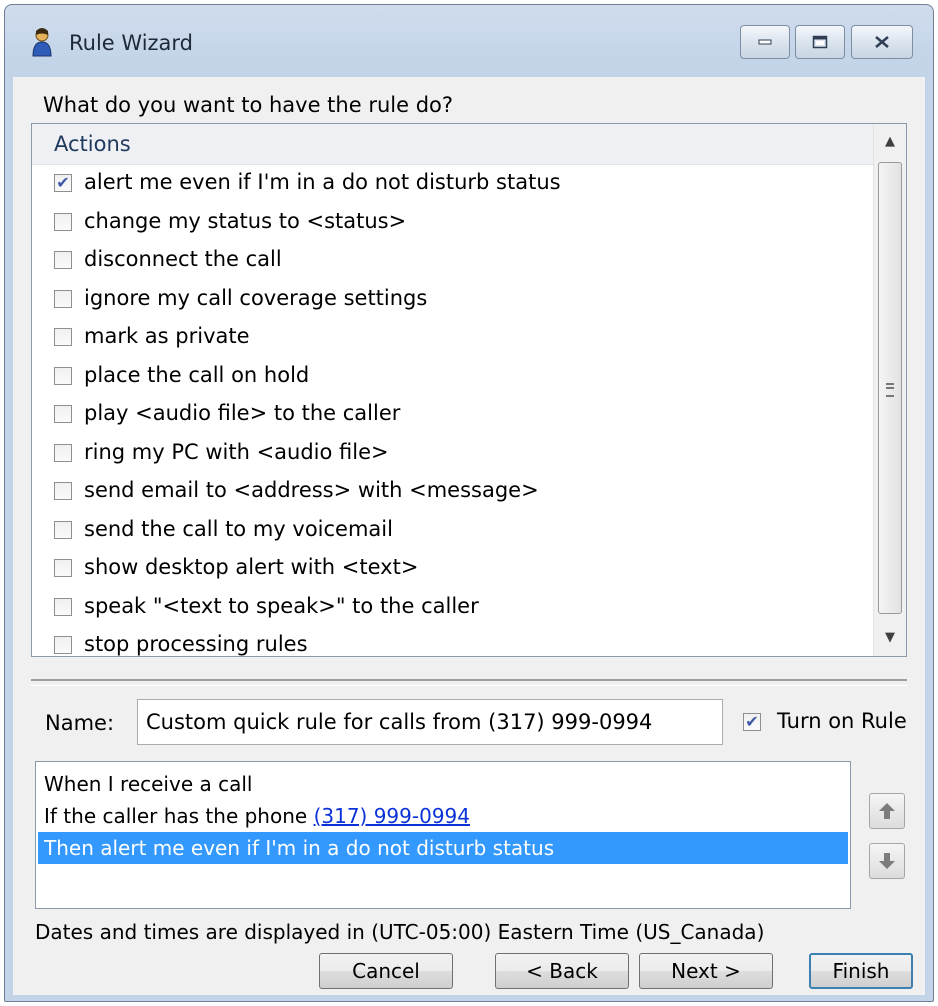 The width and height of the screenshot is (938, 1006). What do you see at coordinates (183, 259) in the screenshot?
I see `action-item-label: disconnect the call` at bounding box center [183, 259].